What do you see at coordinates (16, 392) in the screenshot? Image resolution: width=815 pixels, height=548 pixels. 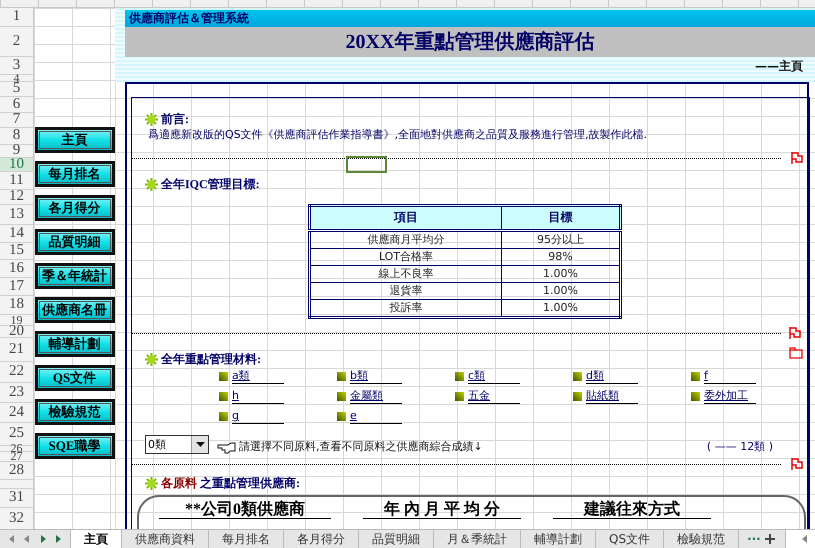 I see `row-number: 23` at bounding box center [16, 392].